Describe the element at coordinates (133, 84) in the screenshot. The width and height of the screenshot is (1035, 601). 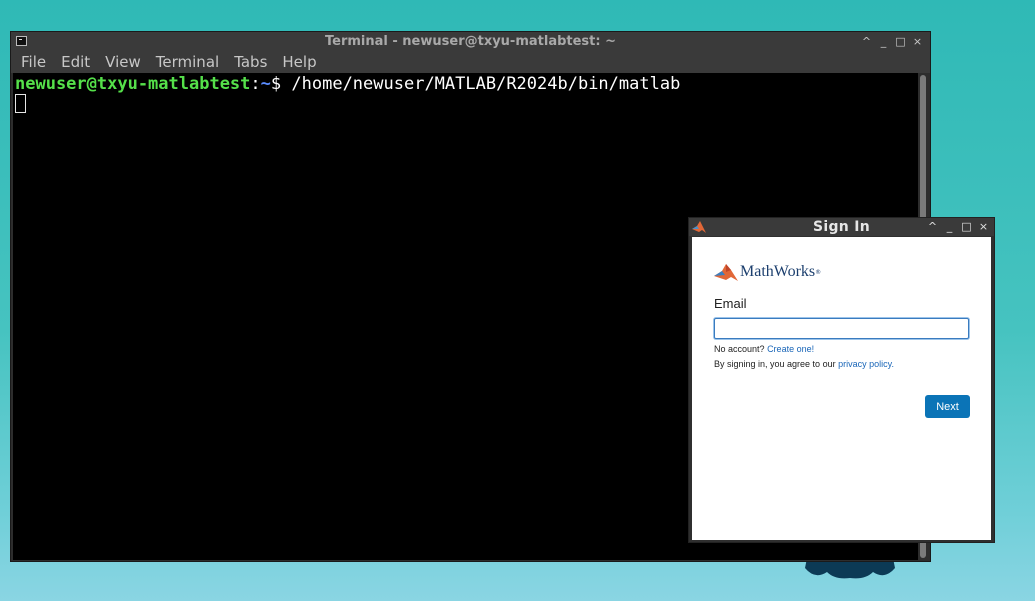
I see `prompt-user-host: newuser@txyu-matlabtest` at that location.